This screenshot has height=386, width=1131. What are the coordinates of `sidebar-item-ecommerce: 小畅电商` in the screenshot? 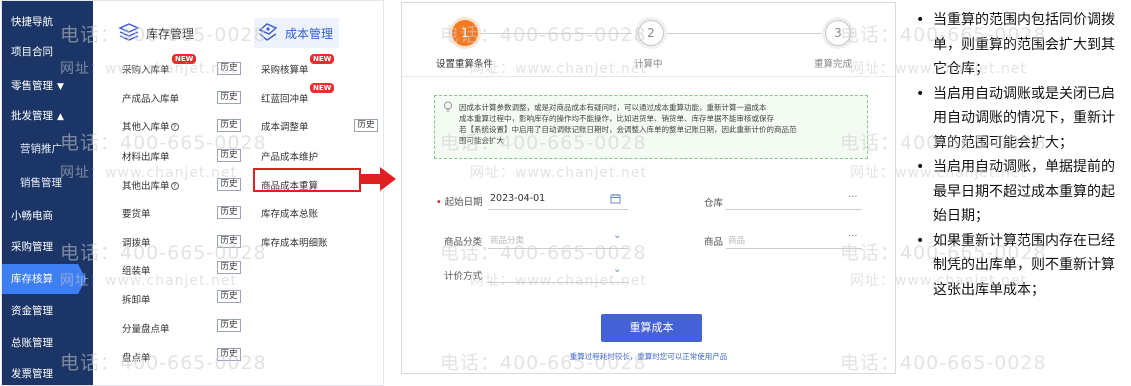 It's located at (47, 216).